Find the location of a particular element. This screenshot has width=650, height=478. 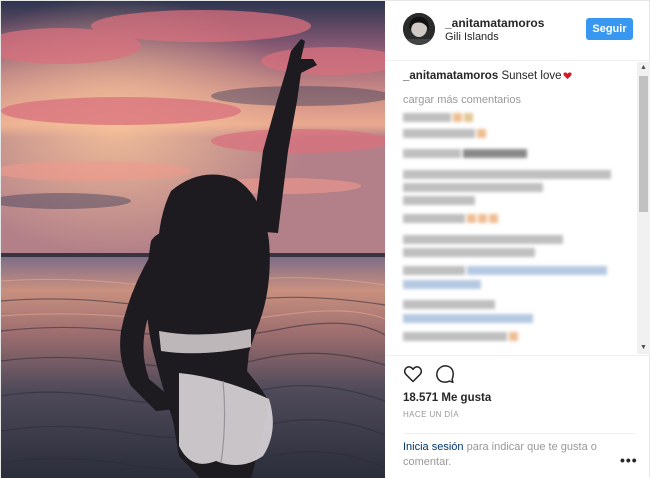

post-header: _anitamatamoros Gili Islands Seguir is located at coordinates (517, 31).